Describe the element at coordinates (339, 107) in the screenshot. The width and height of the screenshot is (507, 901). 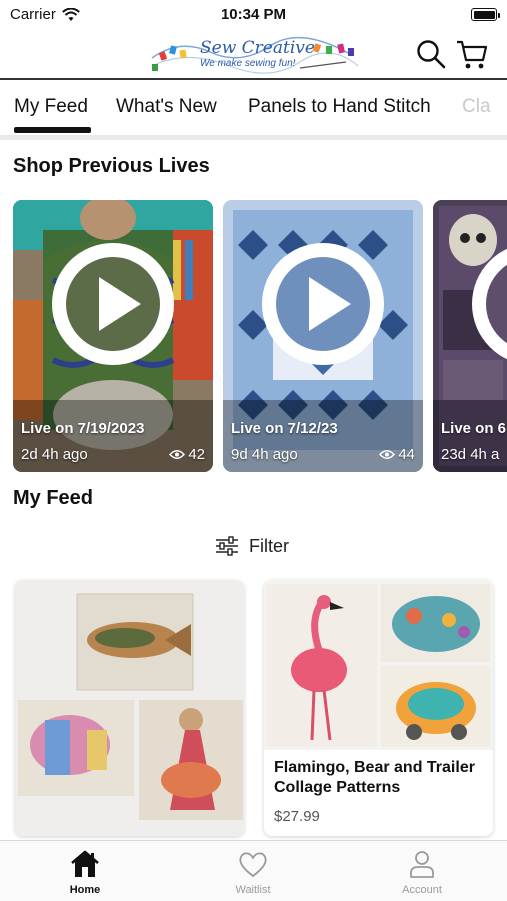
I see `tab-panels-to-hand-stitch: Panels to Hand Stitch` at that location.